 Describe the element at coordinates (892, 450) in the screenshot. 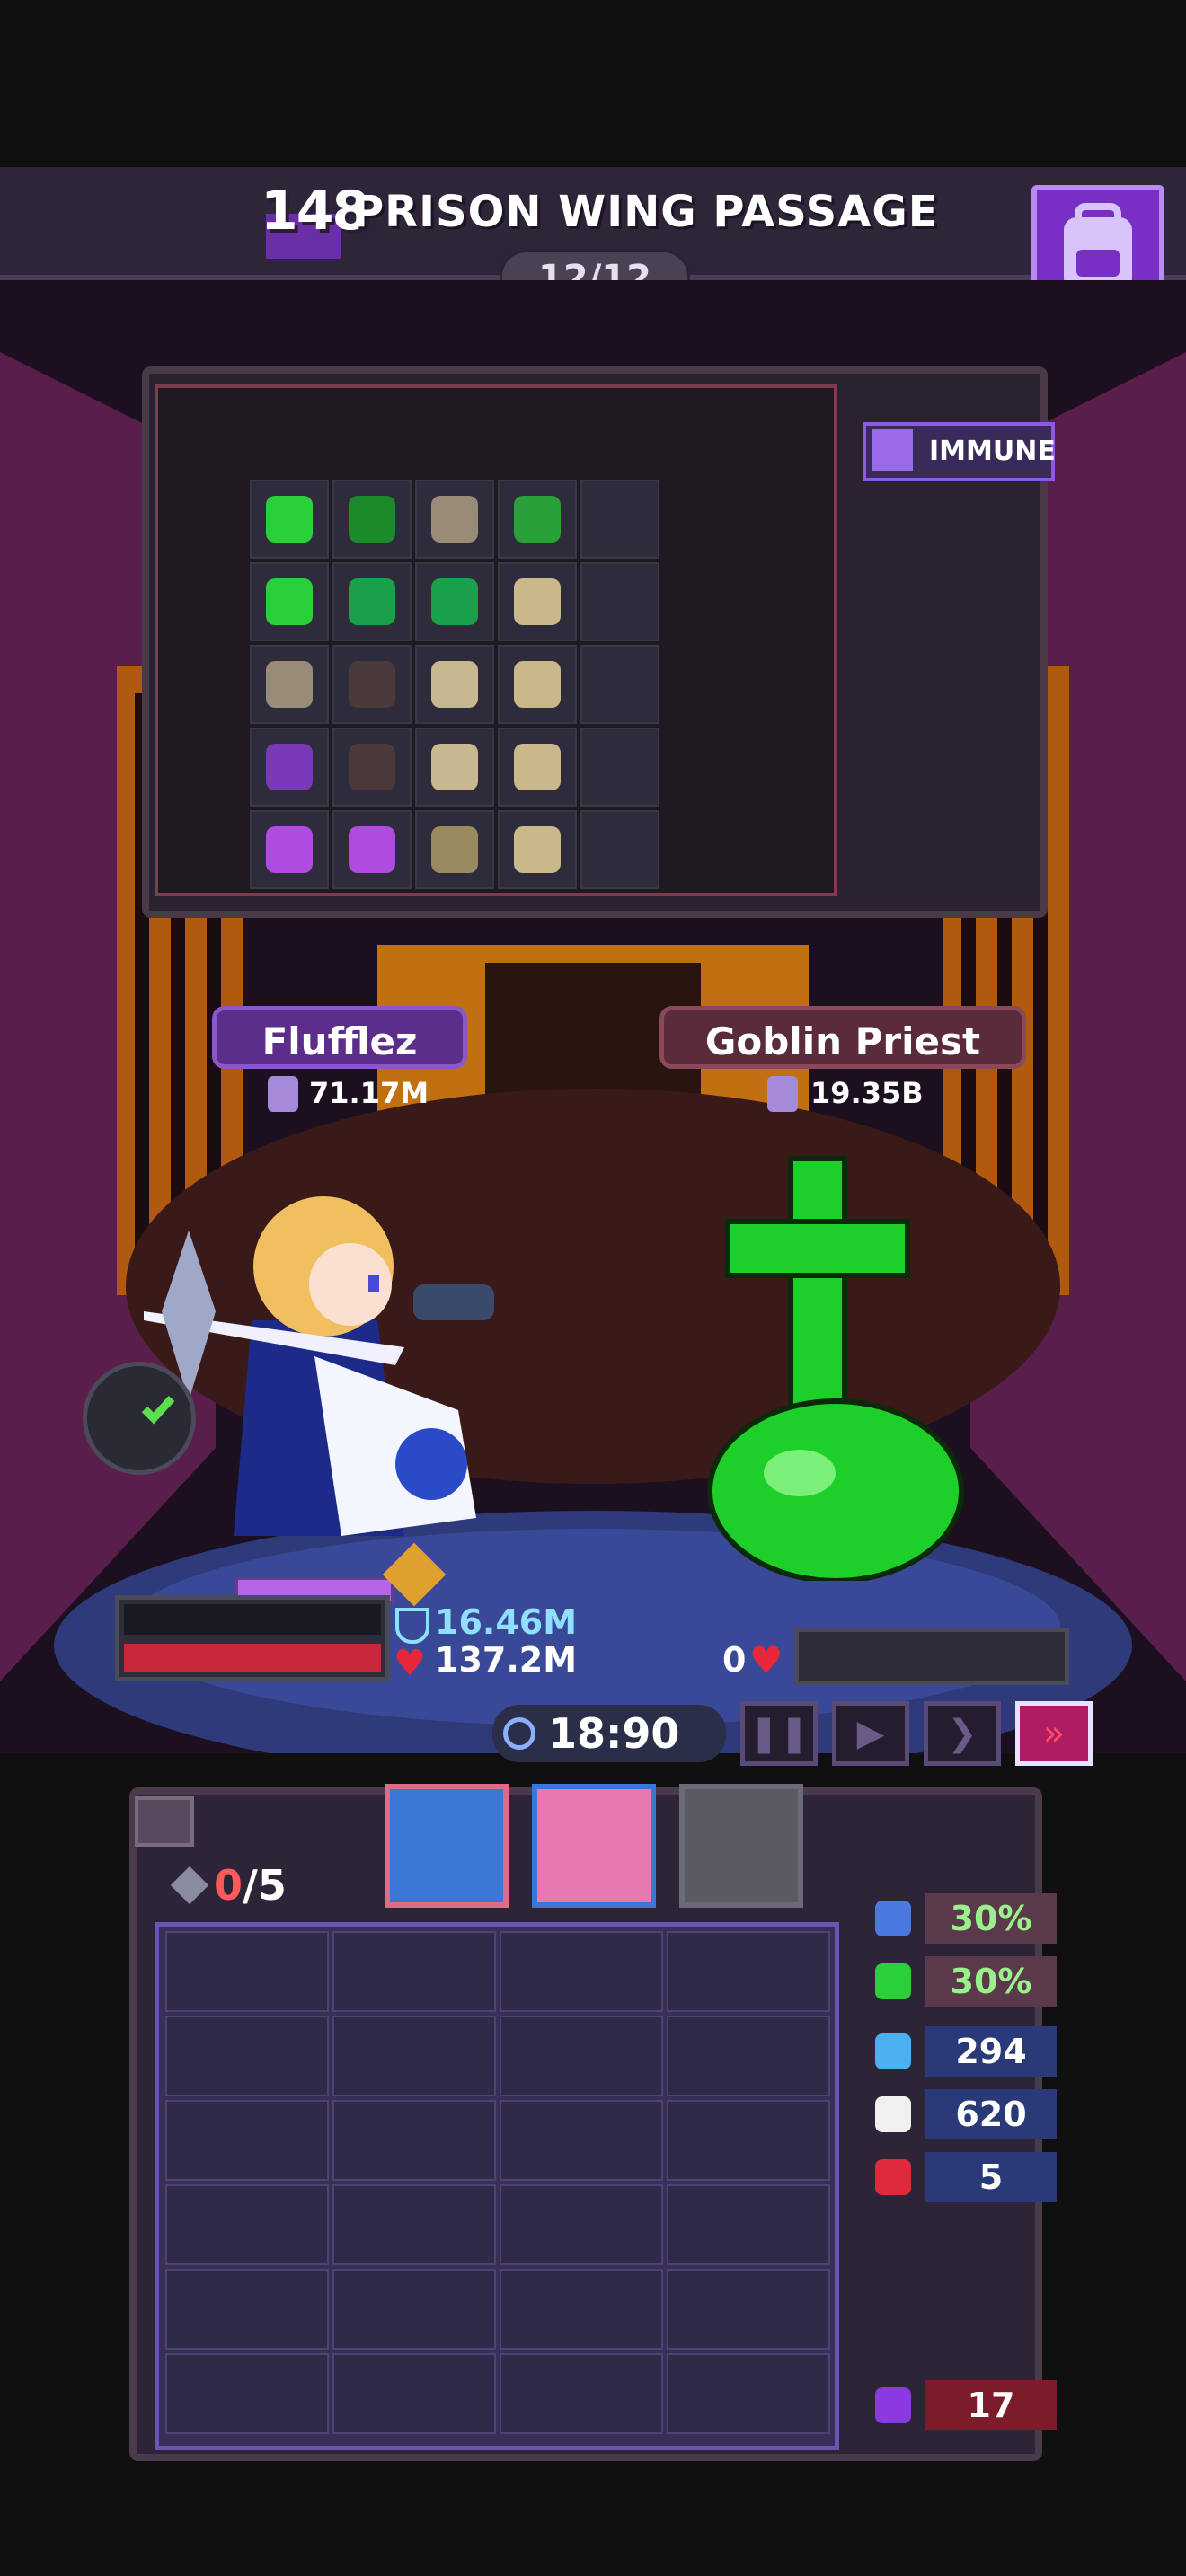

I see `immune-icon` at that location.